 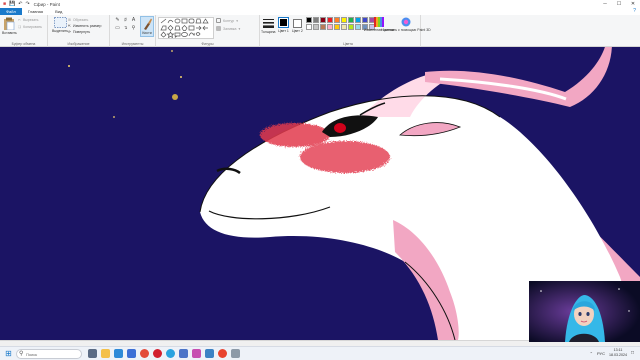 What do you see at coordinates (196, 353) in the screenshot?
I see `paint-icon` at bounding box center [196, 353].